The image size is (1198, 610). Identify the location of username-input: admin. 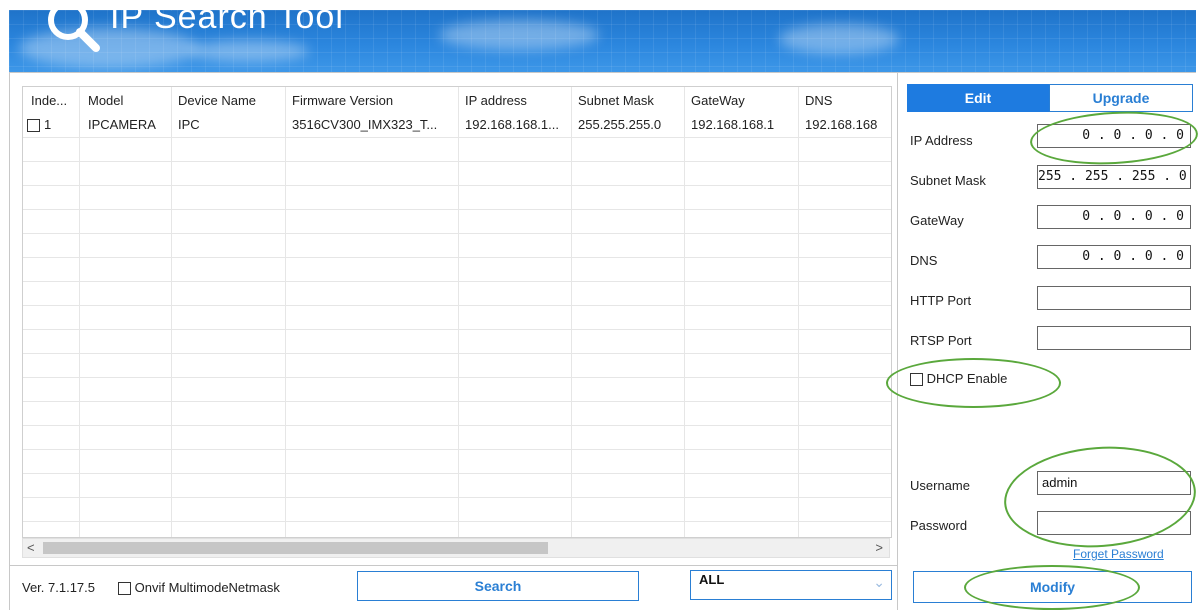
(1114, 483).